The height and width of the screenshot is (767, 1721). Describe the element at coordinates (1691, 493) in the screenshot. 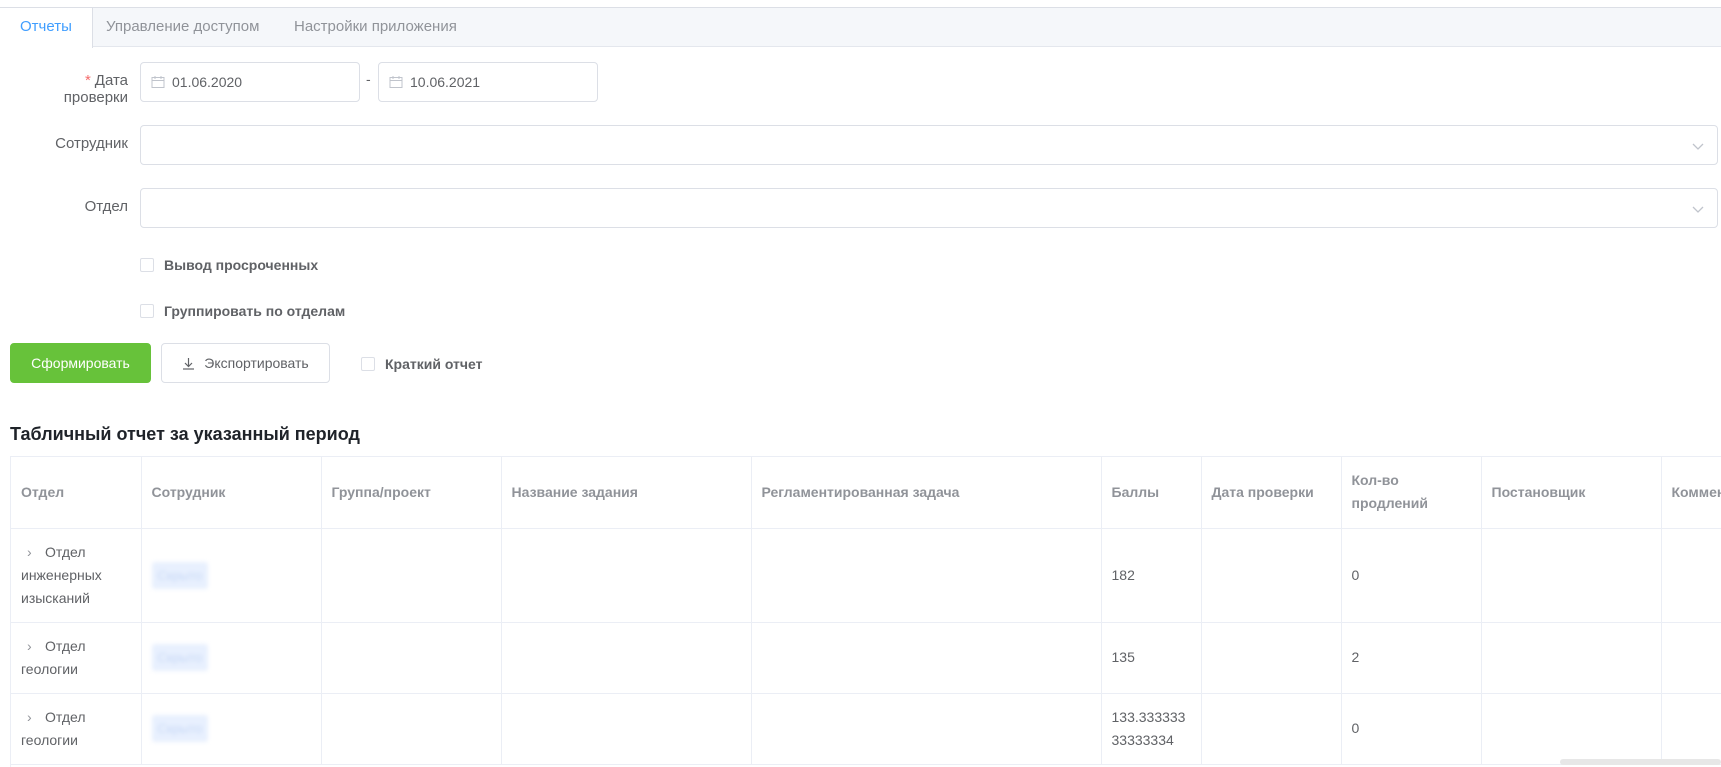

I see `column-header: Комментарий` at that location.